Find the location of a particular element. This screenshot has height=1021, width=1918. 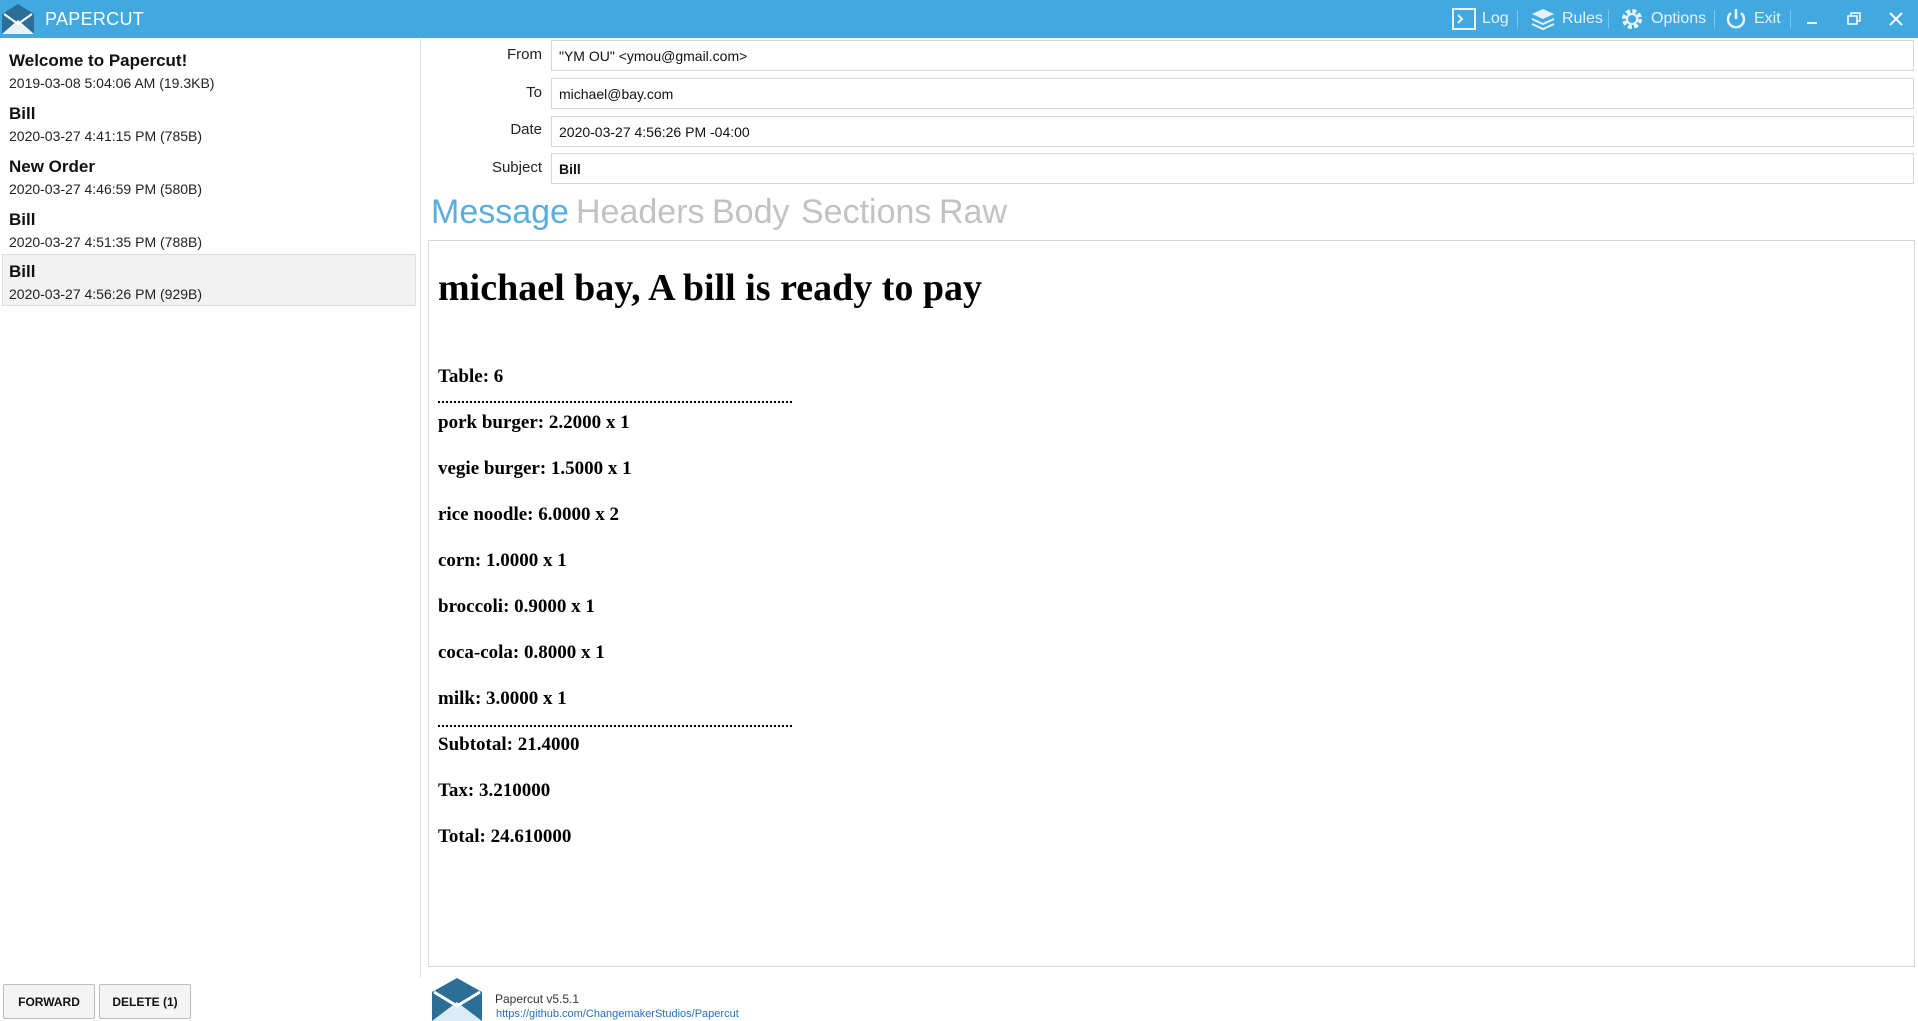

list-item: Bill 2020-03-27 4:51:35 PM (788B) is located at coordinates (209, 228).